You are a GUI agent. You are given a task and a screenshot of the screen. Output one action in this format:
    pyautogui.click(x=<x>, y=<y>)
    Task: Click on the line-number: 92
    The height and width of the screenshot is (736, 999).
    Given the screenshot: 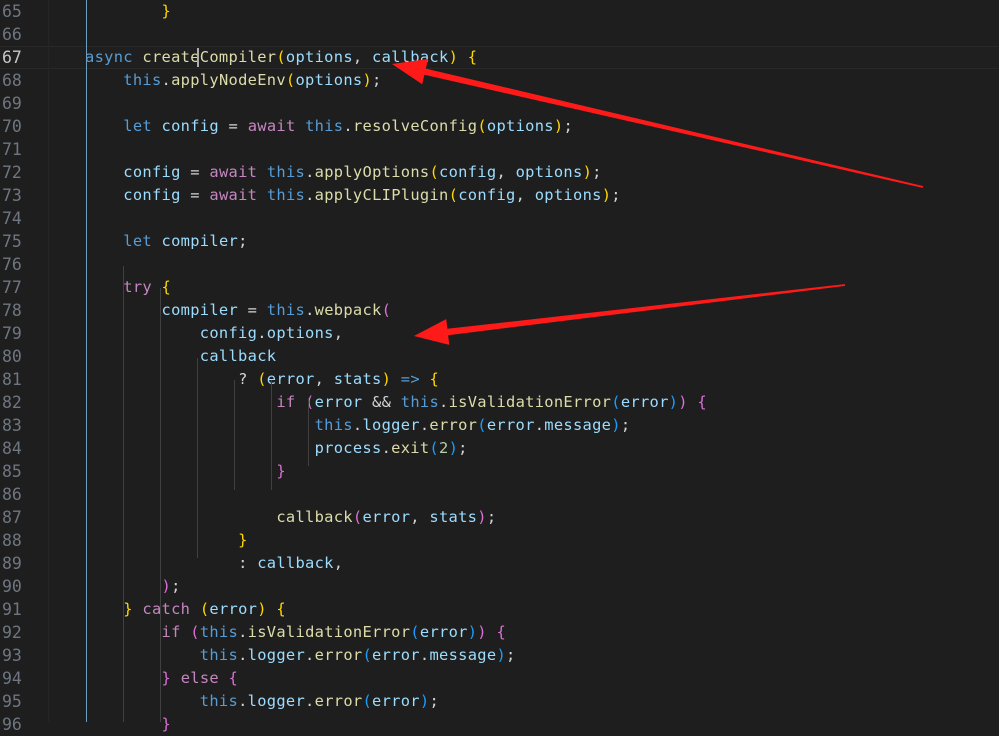 What is the action you would take?
    pyautogui.click(x=23, y=632)
    